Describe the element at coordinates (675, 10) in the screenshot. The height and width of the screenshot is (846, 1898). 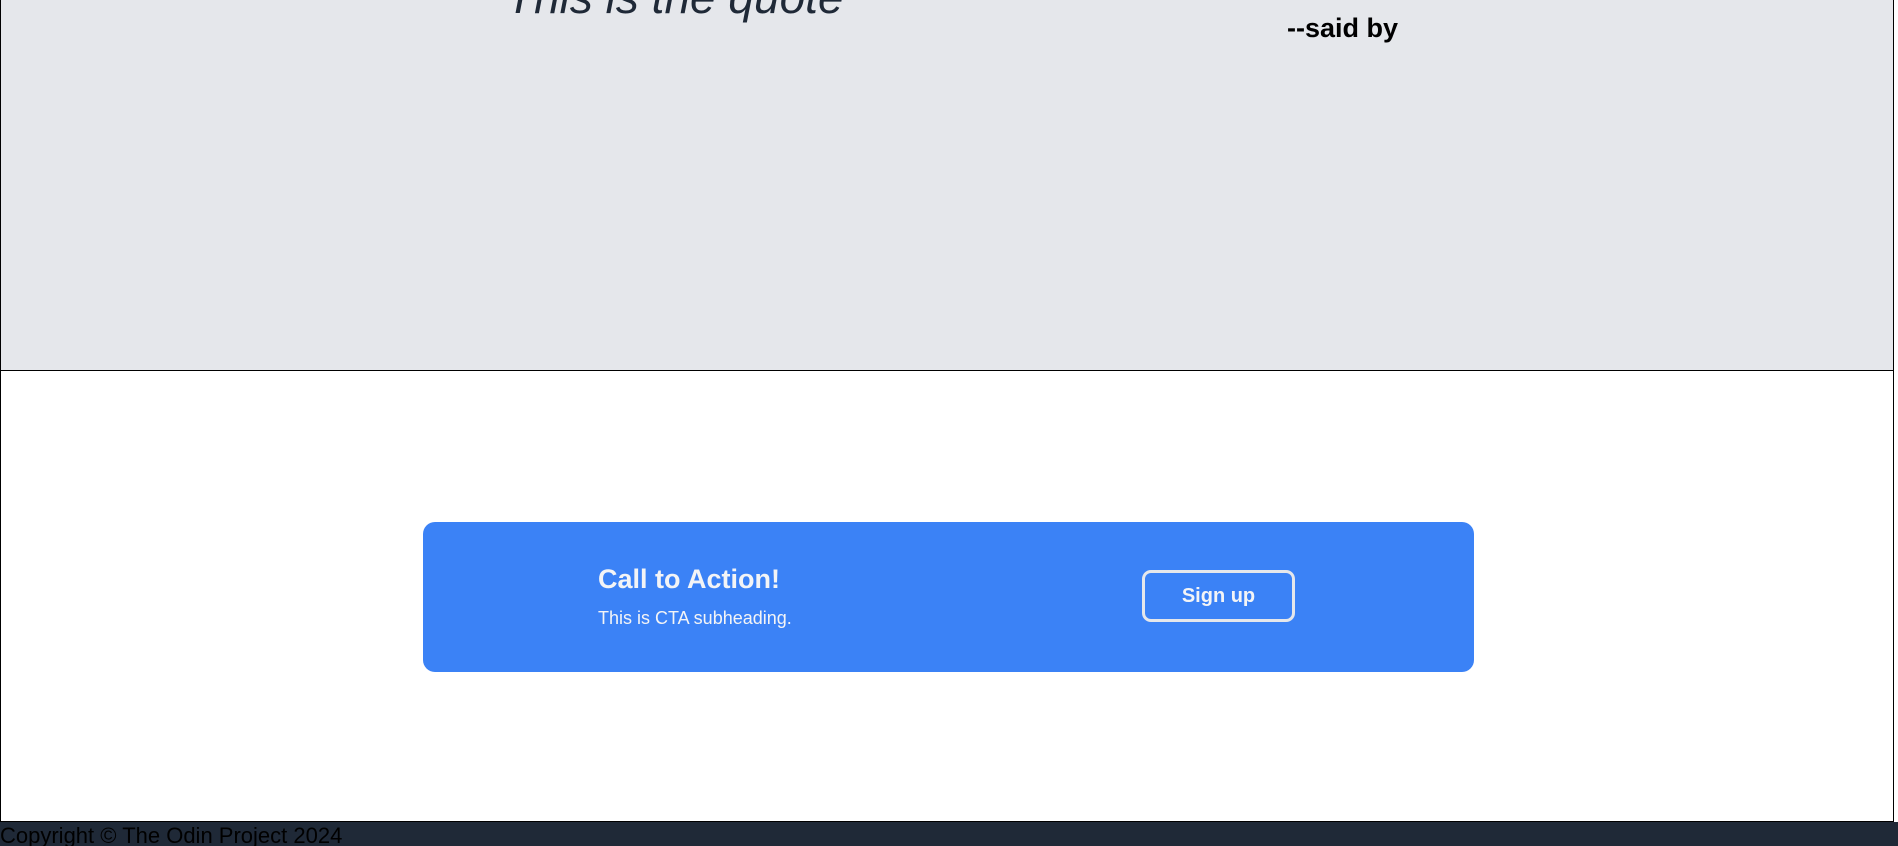
I see `quote-text: This is the quote` at that location.